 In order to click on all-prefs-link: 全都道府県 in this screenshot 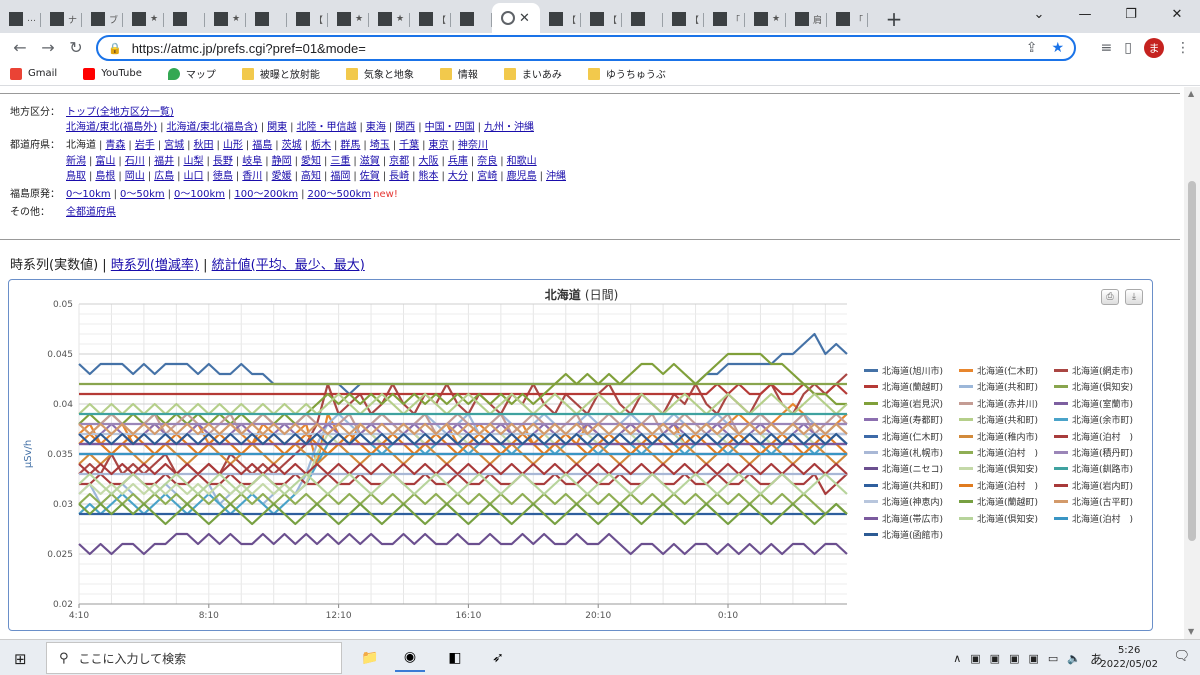, I will do `click(91, 212)`.